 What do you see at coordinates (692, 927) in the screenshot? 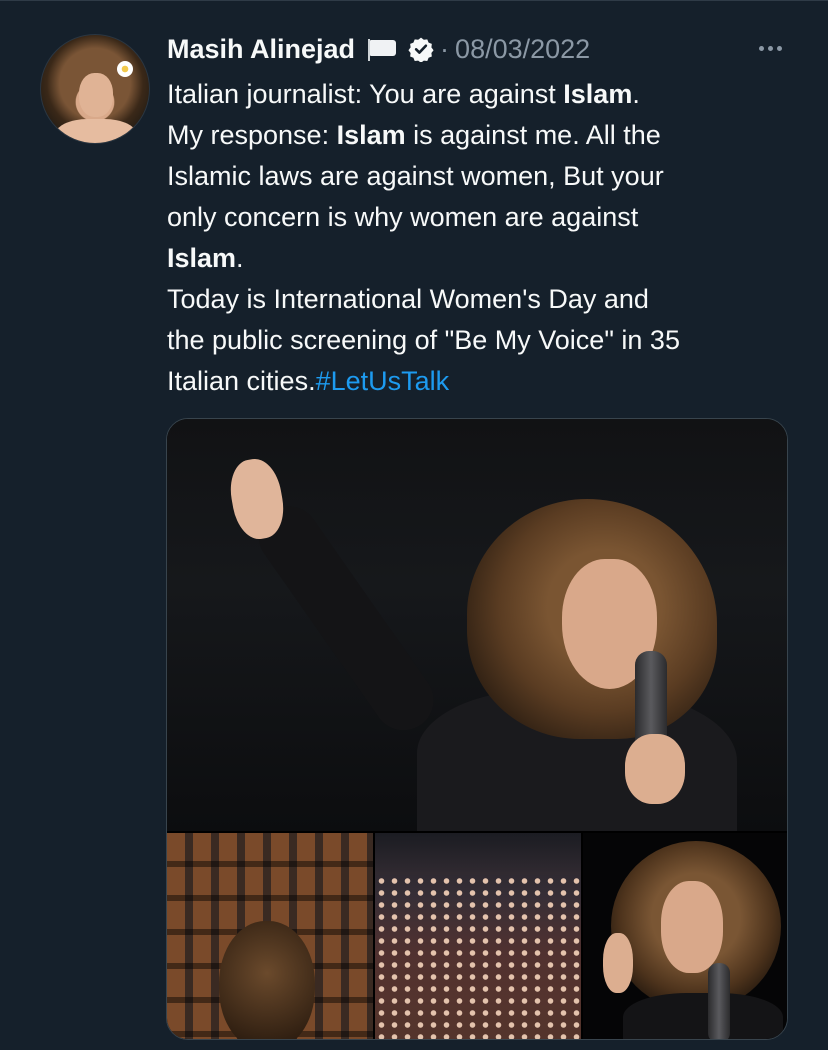
I see `photo-face` at bounding box center [692, 927].